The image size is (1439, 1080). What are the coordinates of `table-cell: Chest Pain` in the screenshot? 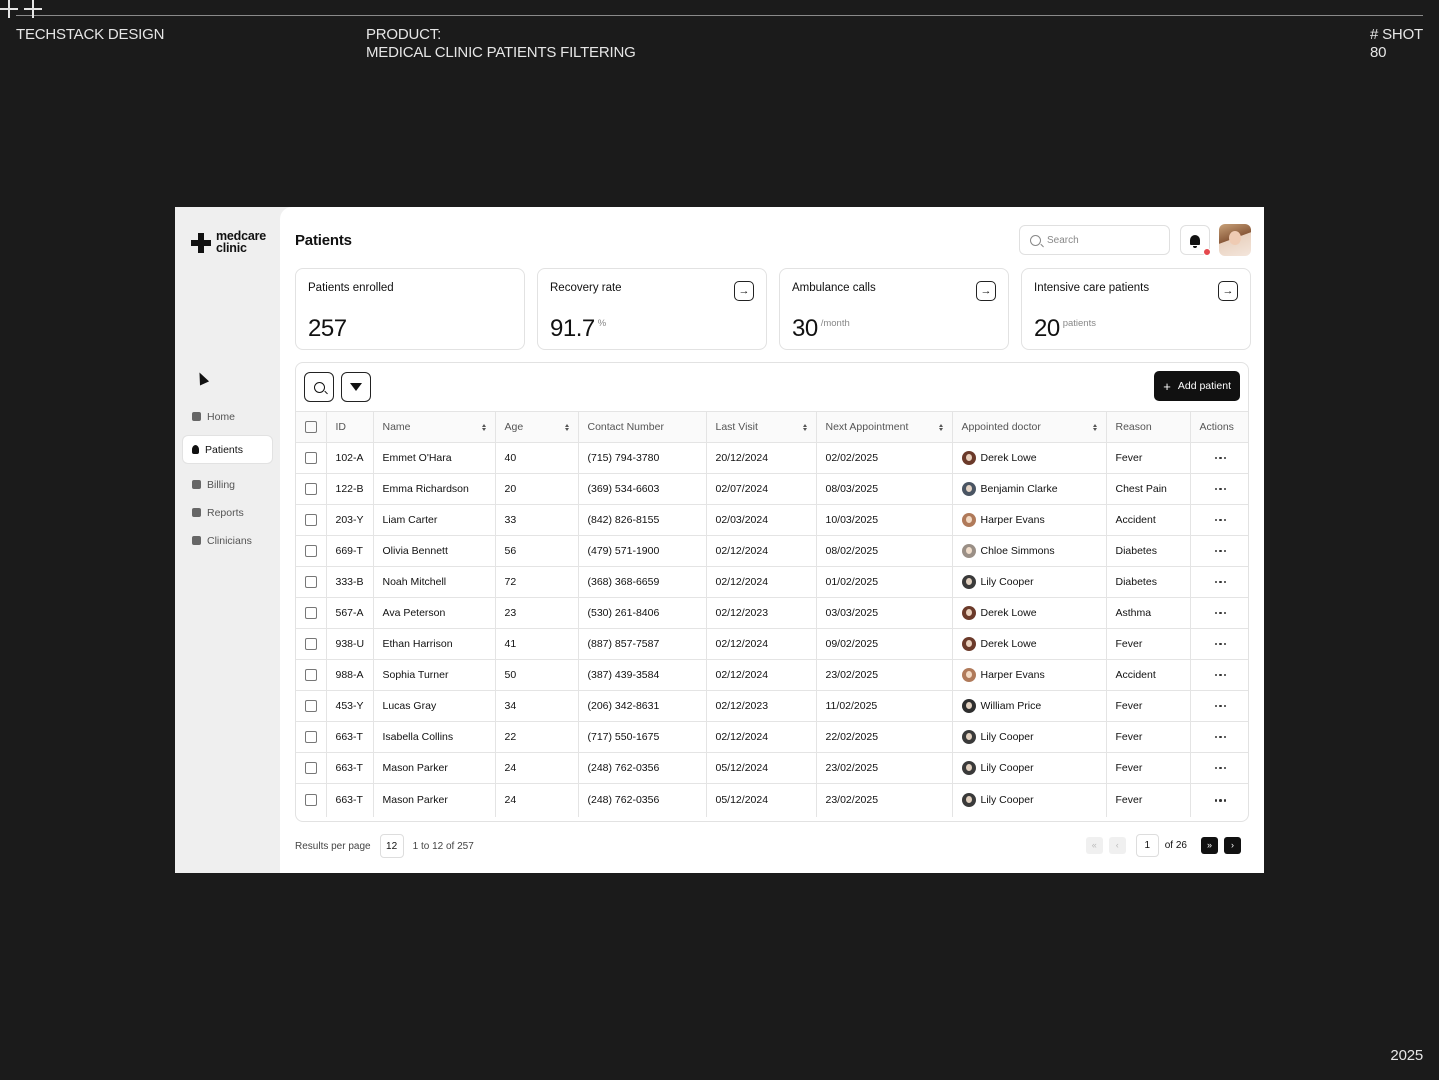 It's located at (1148, 489).